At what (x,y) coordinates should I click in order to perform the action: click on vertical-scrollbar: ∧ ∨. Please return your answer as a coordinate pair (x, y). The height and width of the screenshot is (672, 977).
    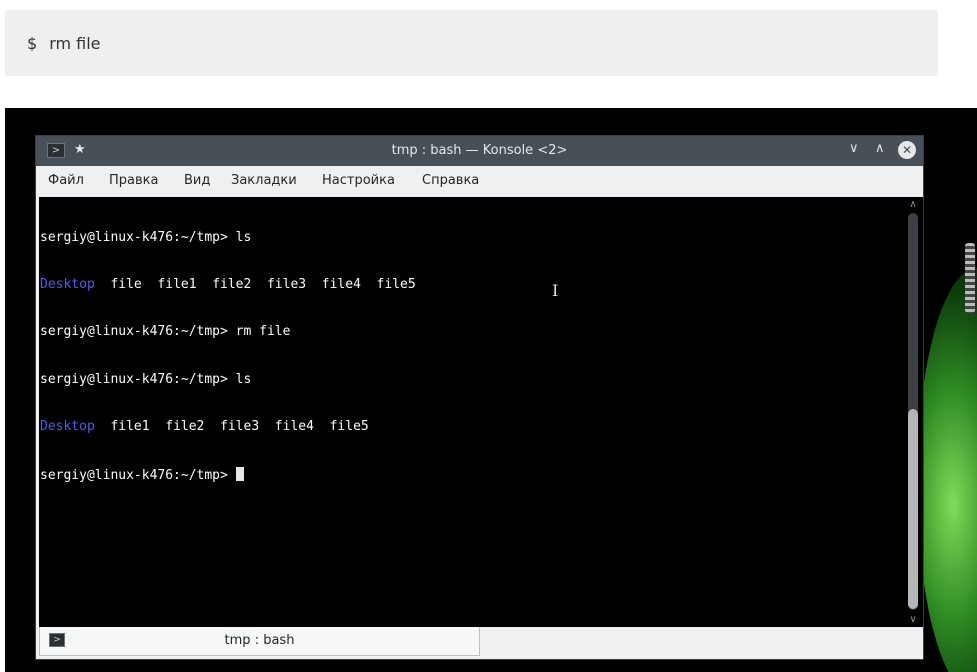
    Looking at the image, I should click on (913, 412).